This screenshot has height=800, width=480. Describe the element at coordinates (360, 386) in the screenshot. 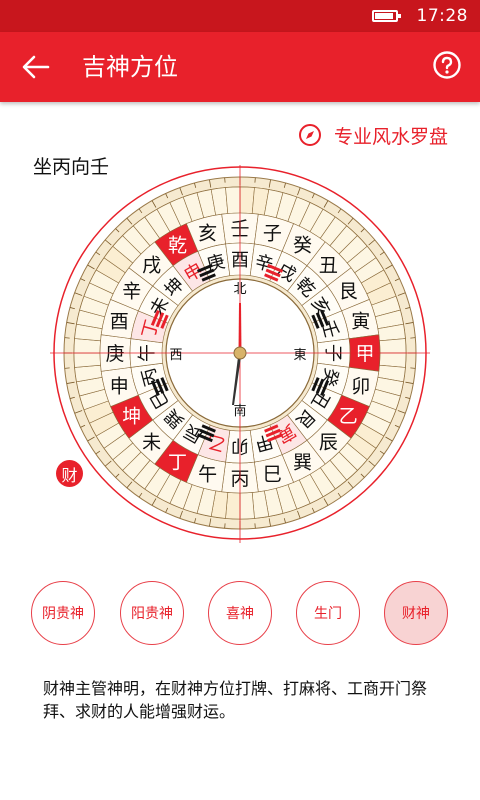

I see `outer-mountain-label: 卯` at that location.